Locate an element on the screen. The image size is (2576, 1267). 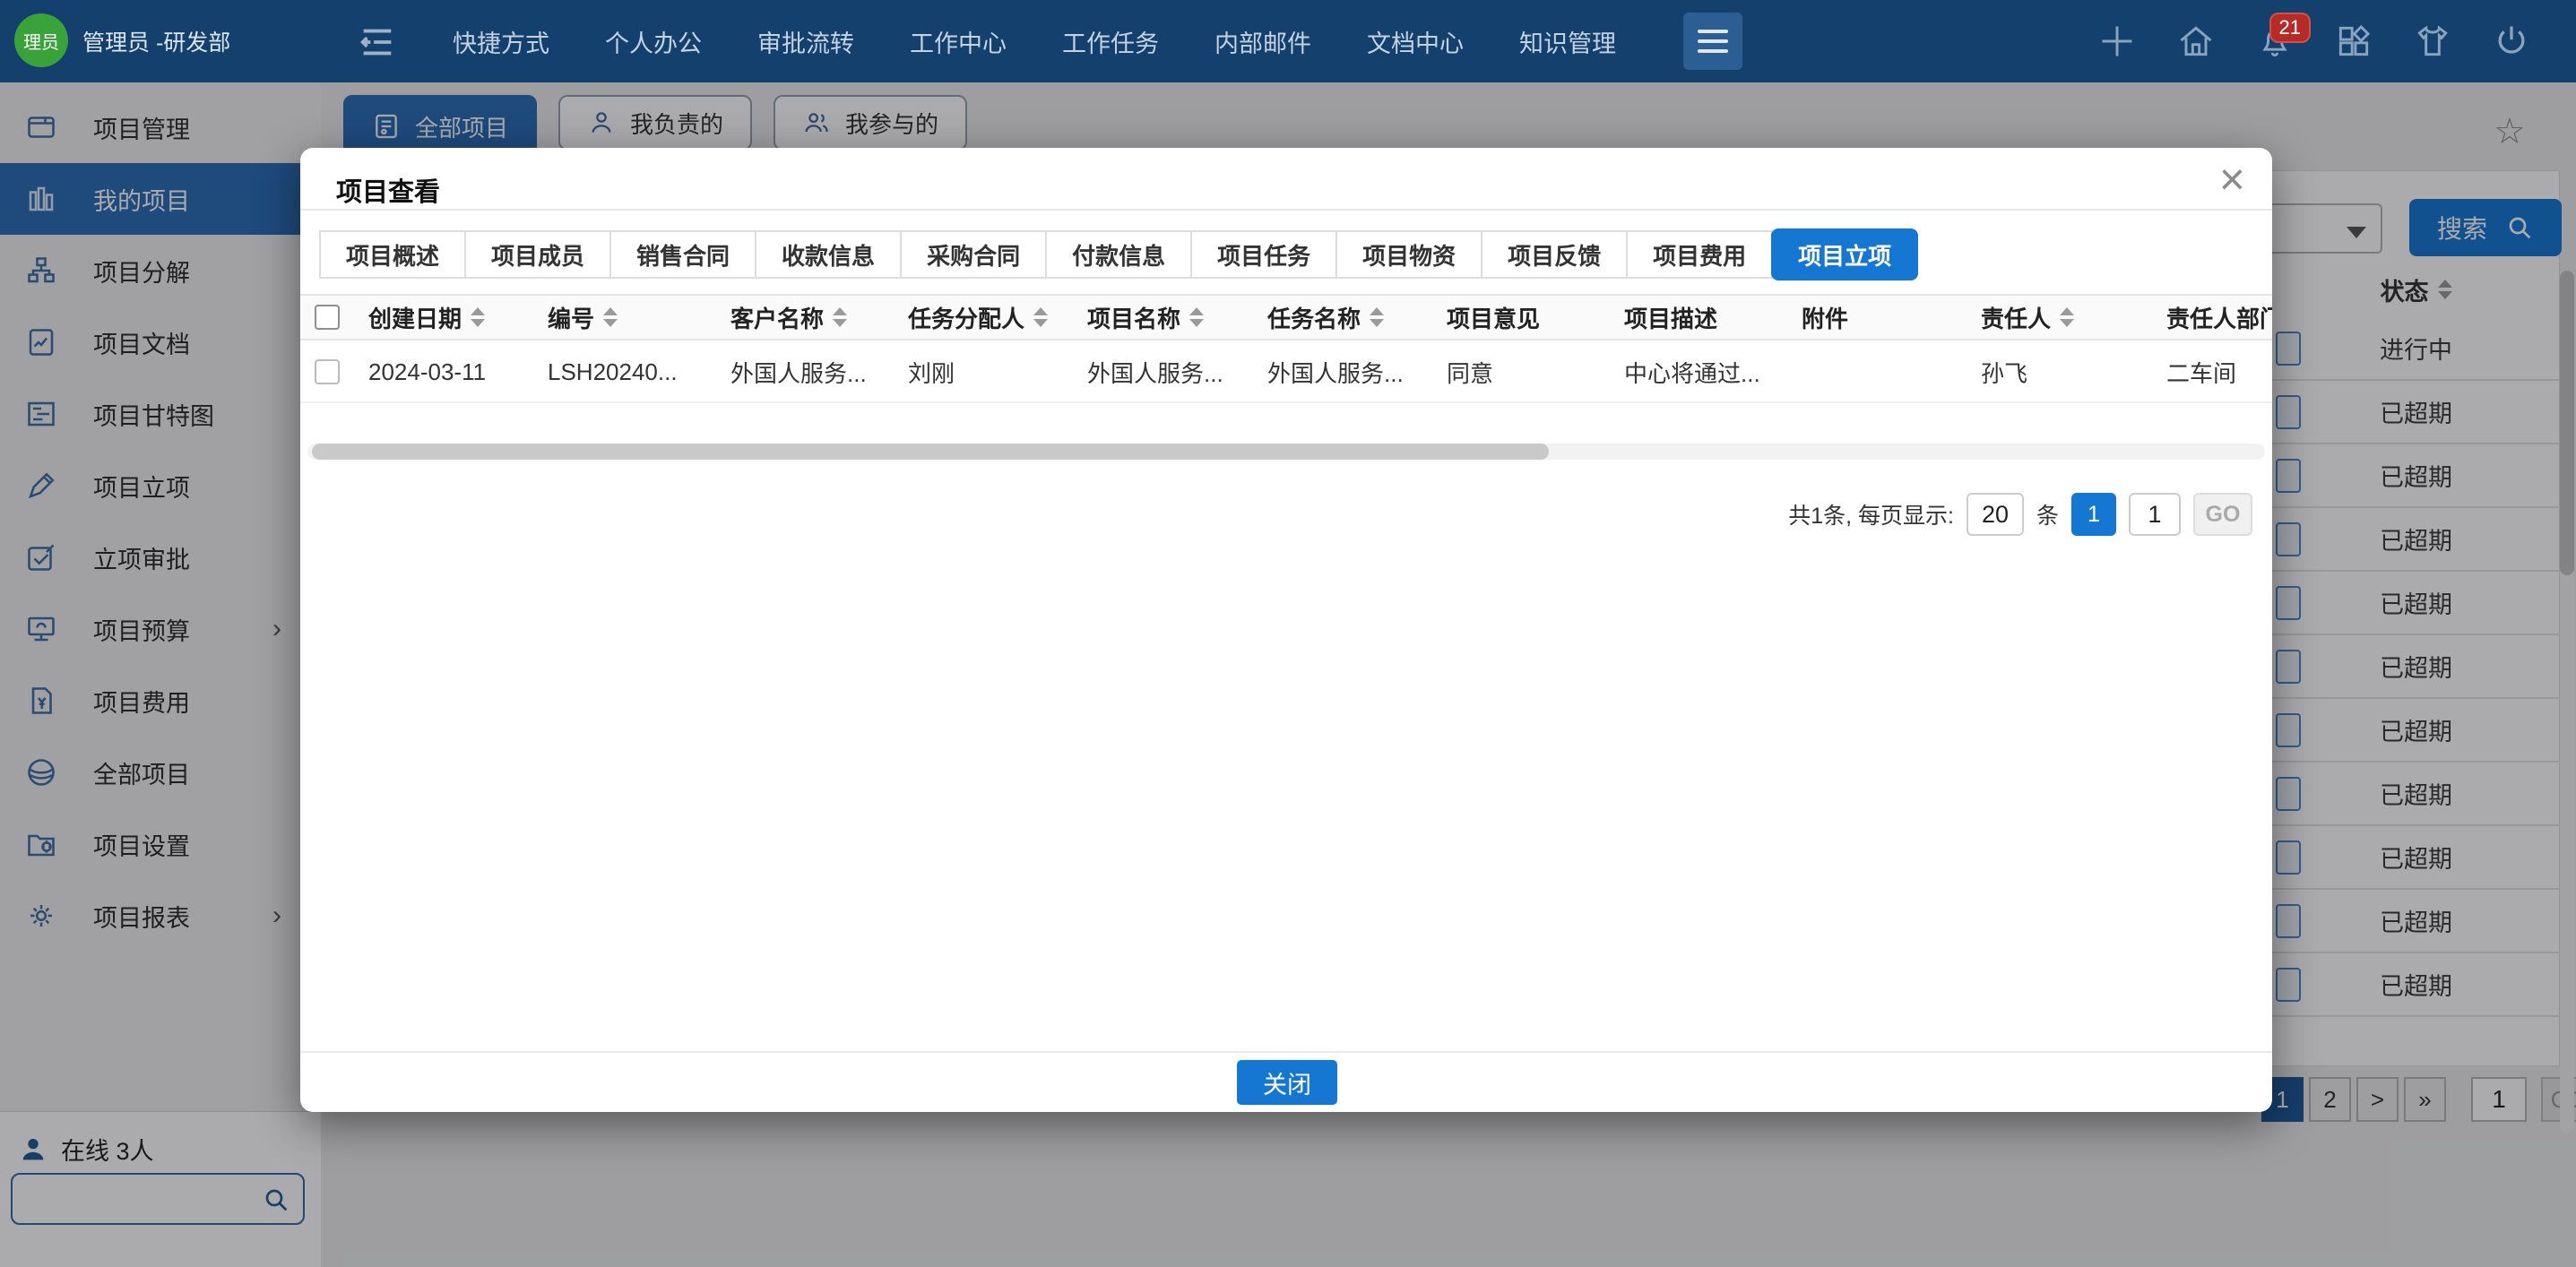
column-label: 创建日期 is located at coordinates (415, 318).